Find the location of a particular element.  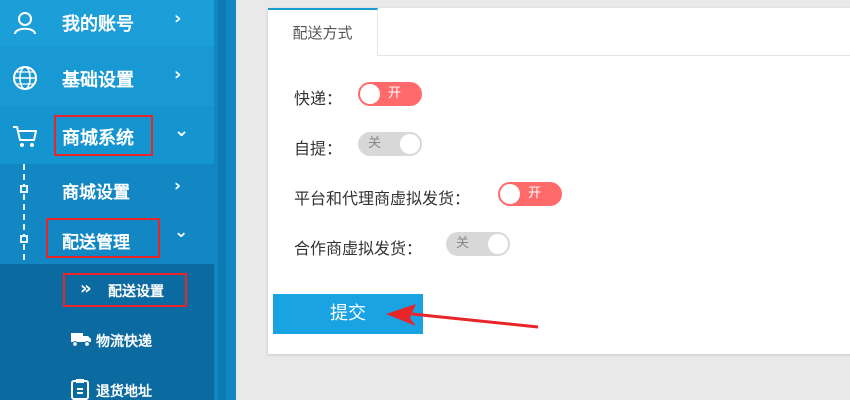

sidebar-item-basic-settings: 基础设置 › is located at coordinates (107, 78).